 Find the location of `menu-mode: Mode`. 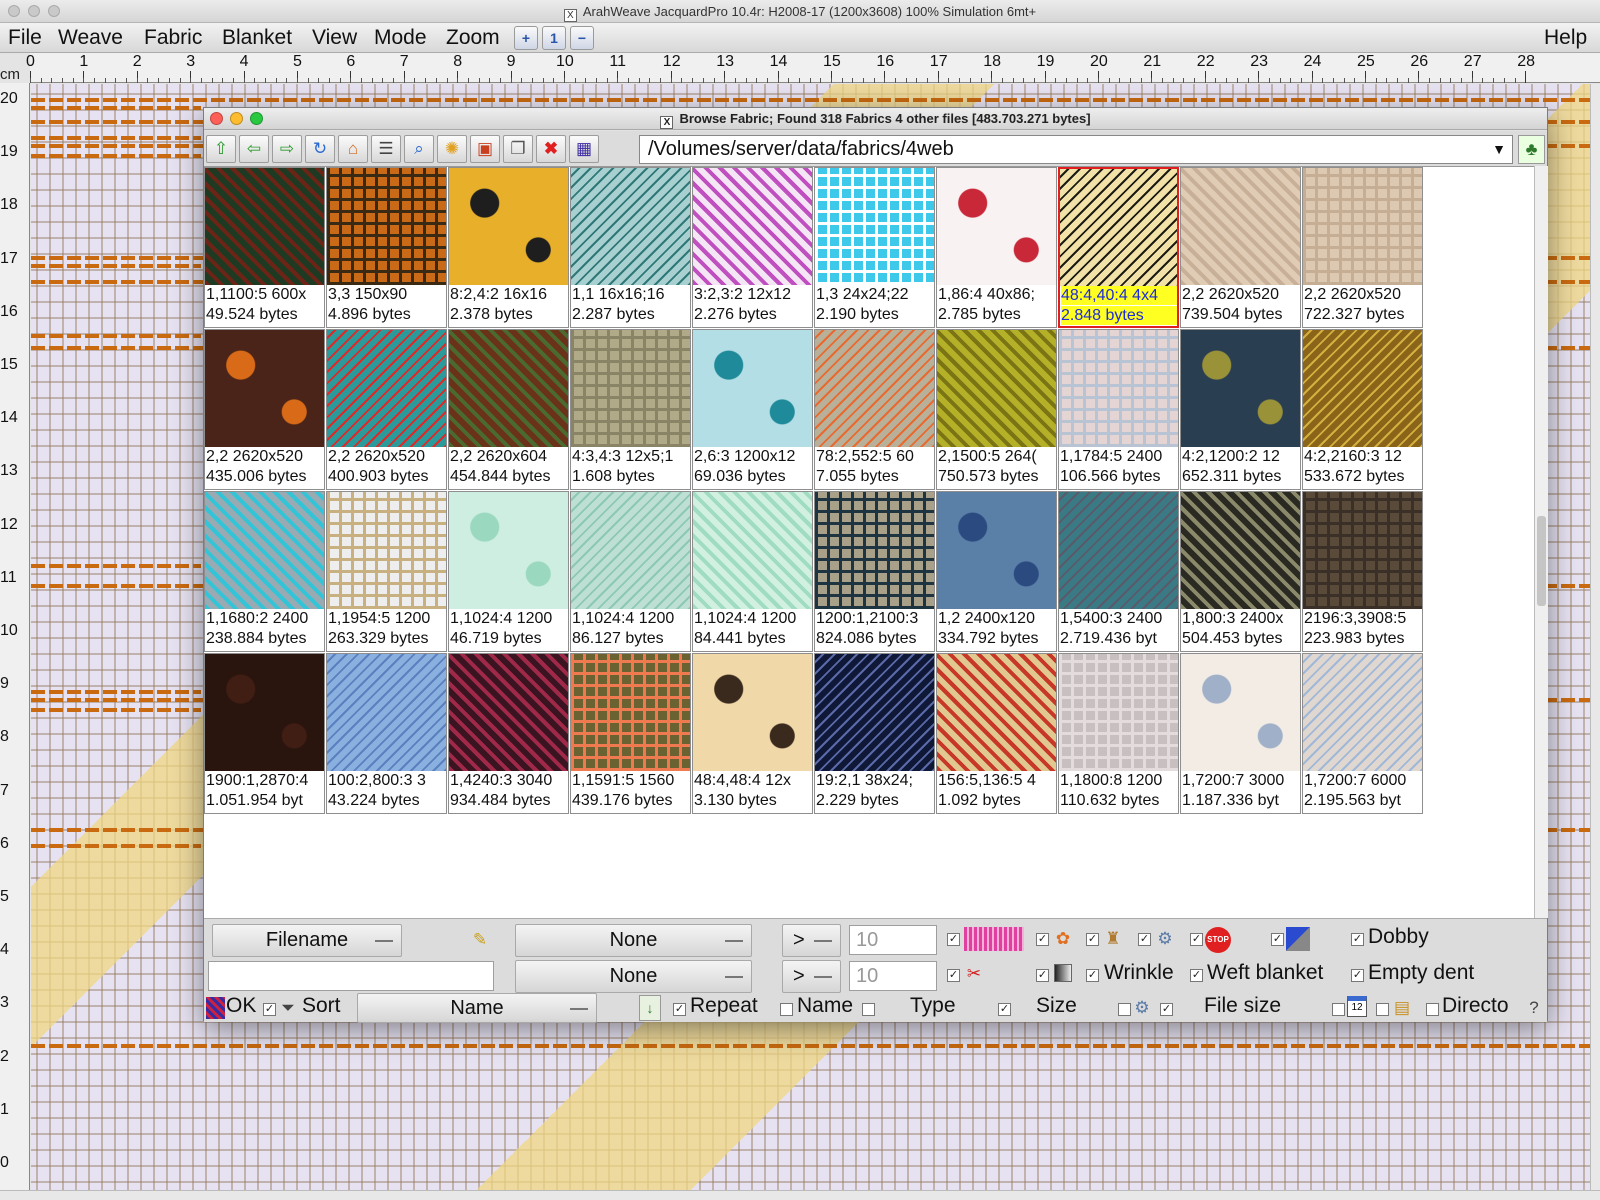

menu-mode: Mode is located at coordinates (400, 38).